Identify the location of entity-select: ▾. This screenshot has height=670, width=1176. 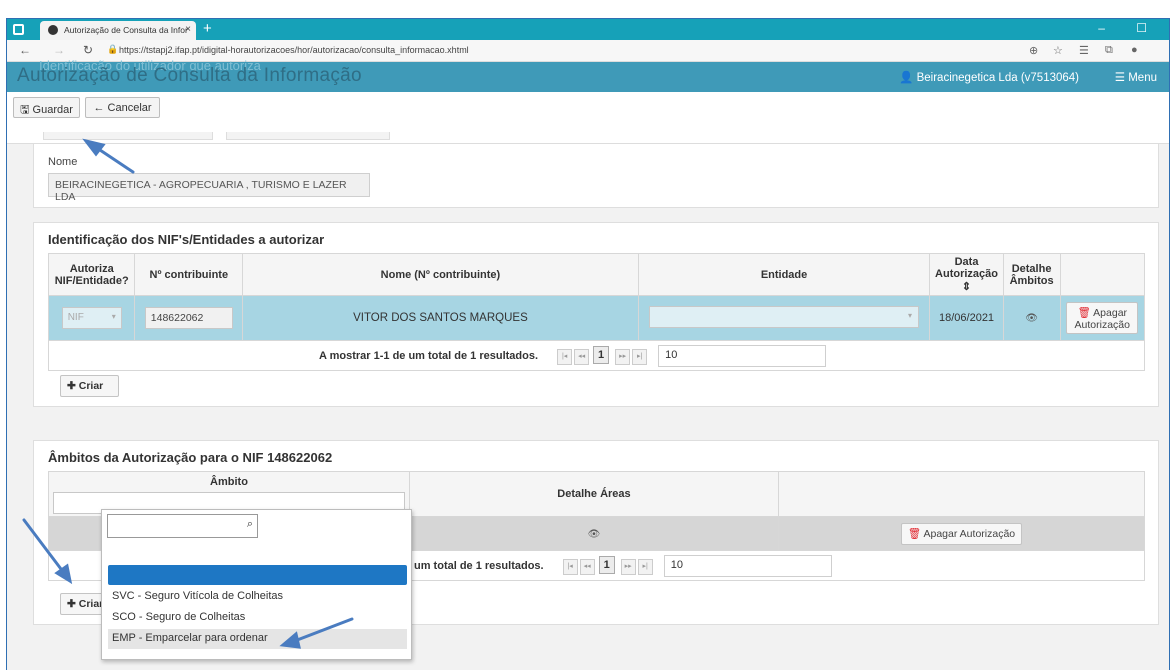
(784, 316).